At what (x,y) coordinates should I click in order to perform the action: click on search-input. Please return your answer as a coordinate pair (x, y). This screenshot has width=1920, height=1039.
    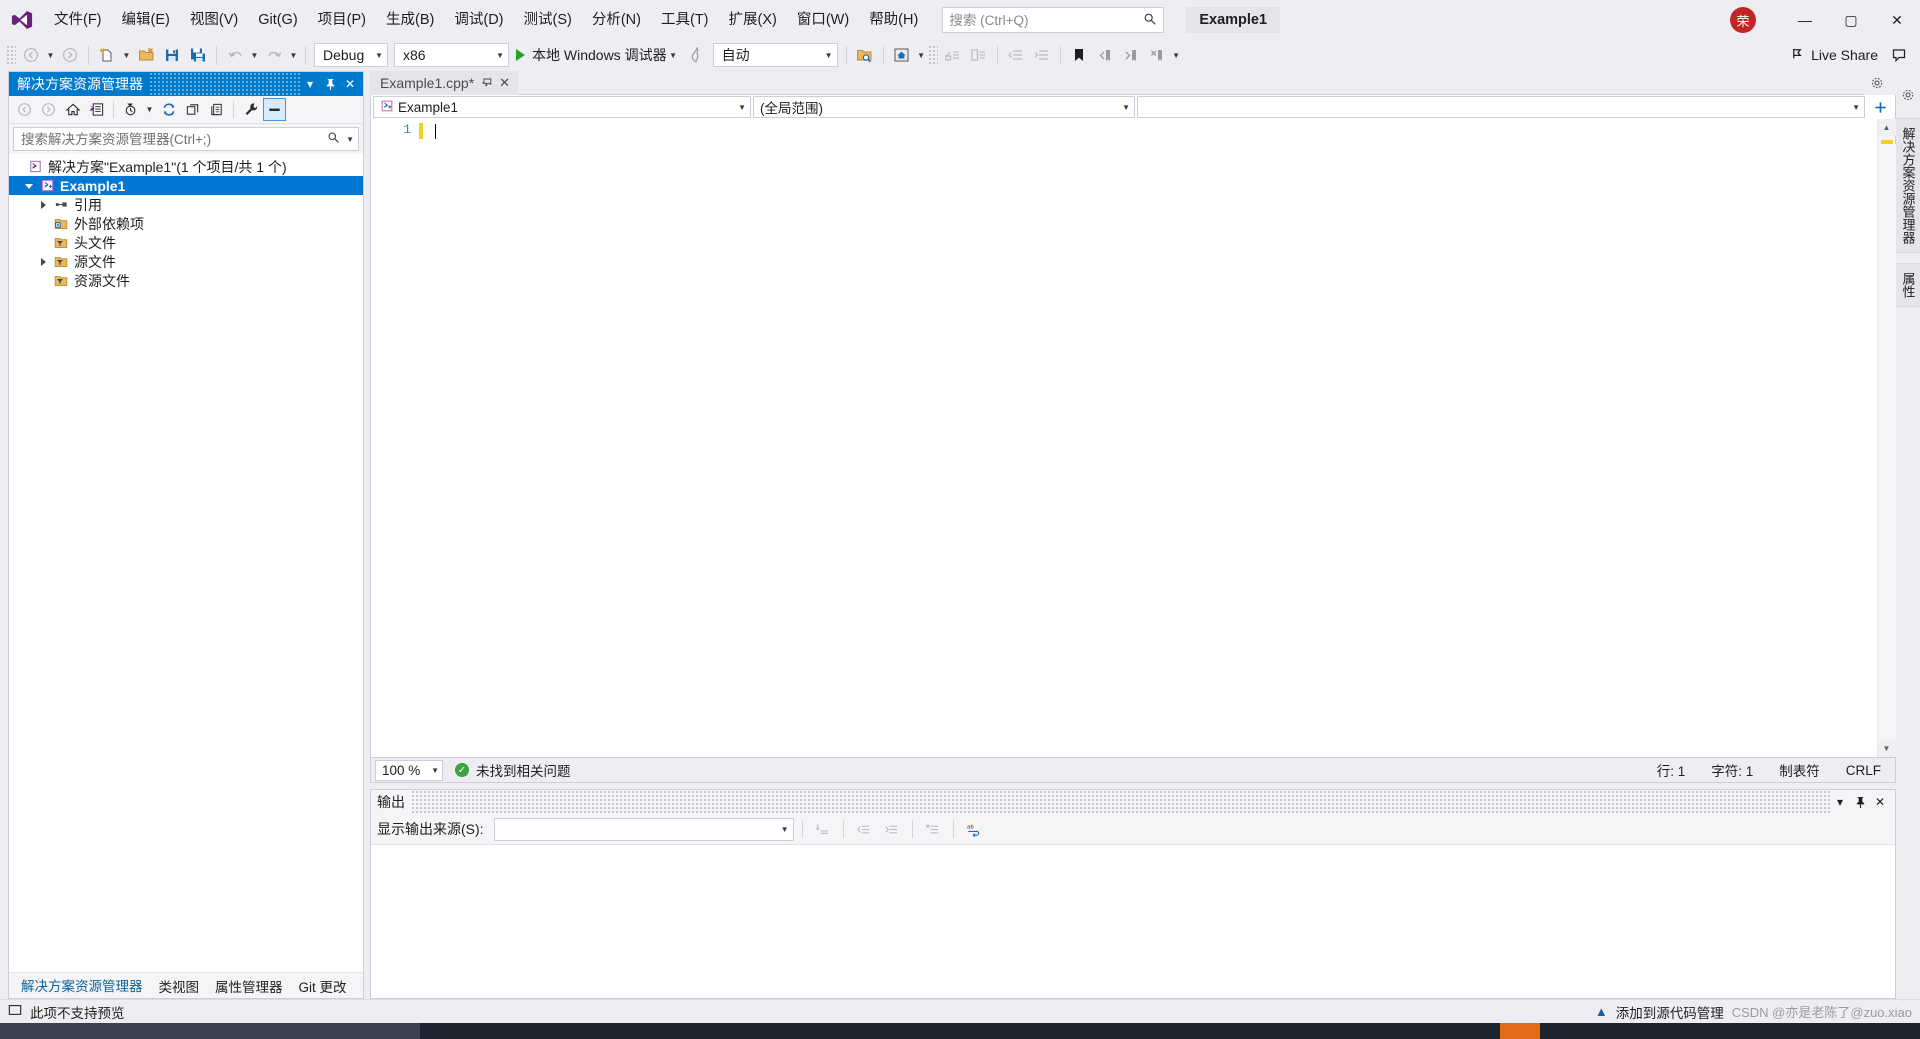
    Looking at the image, I should click on (1046, 20).